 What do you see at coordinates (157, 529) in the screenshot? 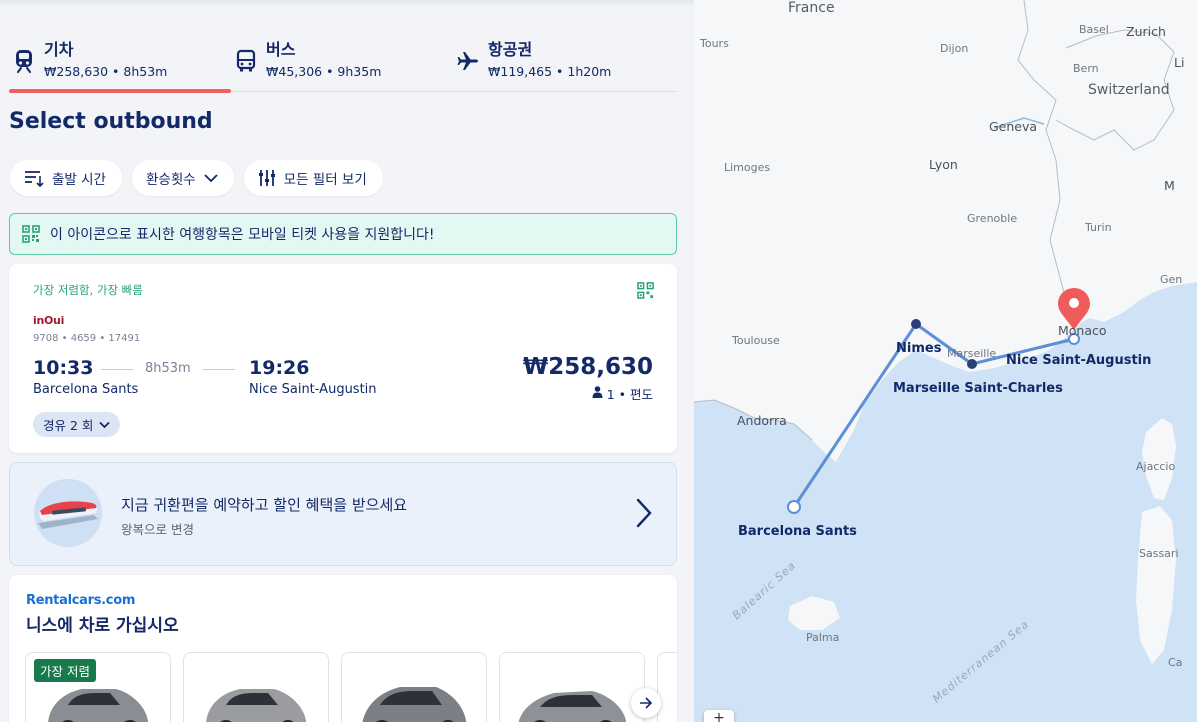
I see `promo-subtitle: 왕복으로 변경` at bounding box center [157, 529].